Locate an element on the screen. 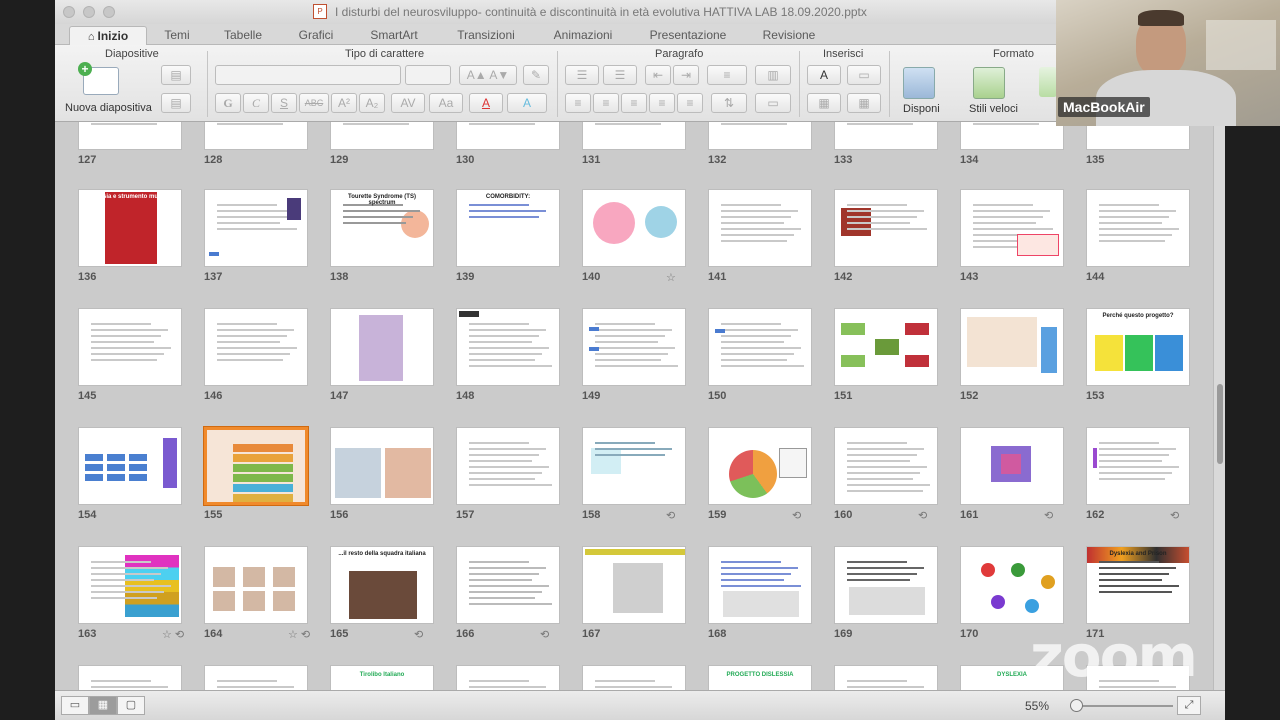 This screenshot has width=1280, height=720. section-button: ▤ is located at coordinates (176, 103).